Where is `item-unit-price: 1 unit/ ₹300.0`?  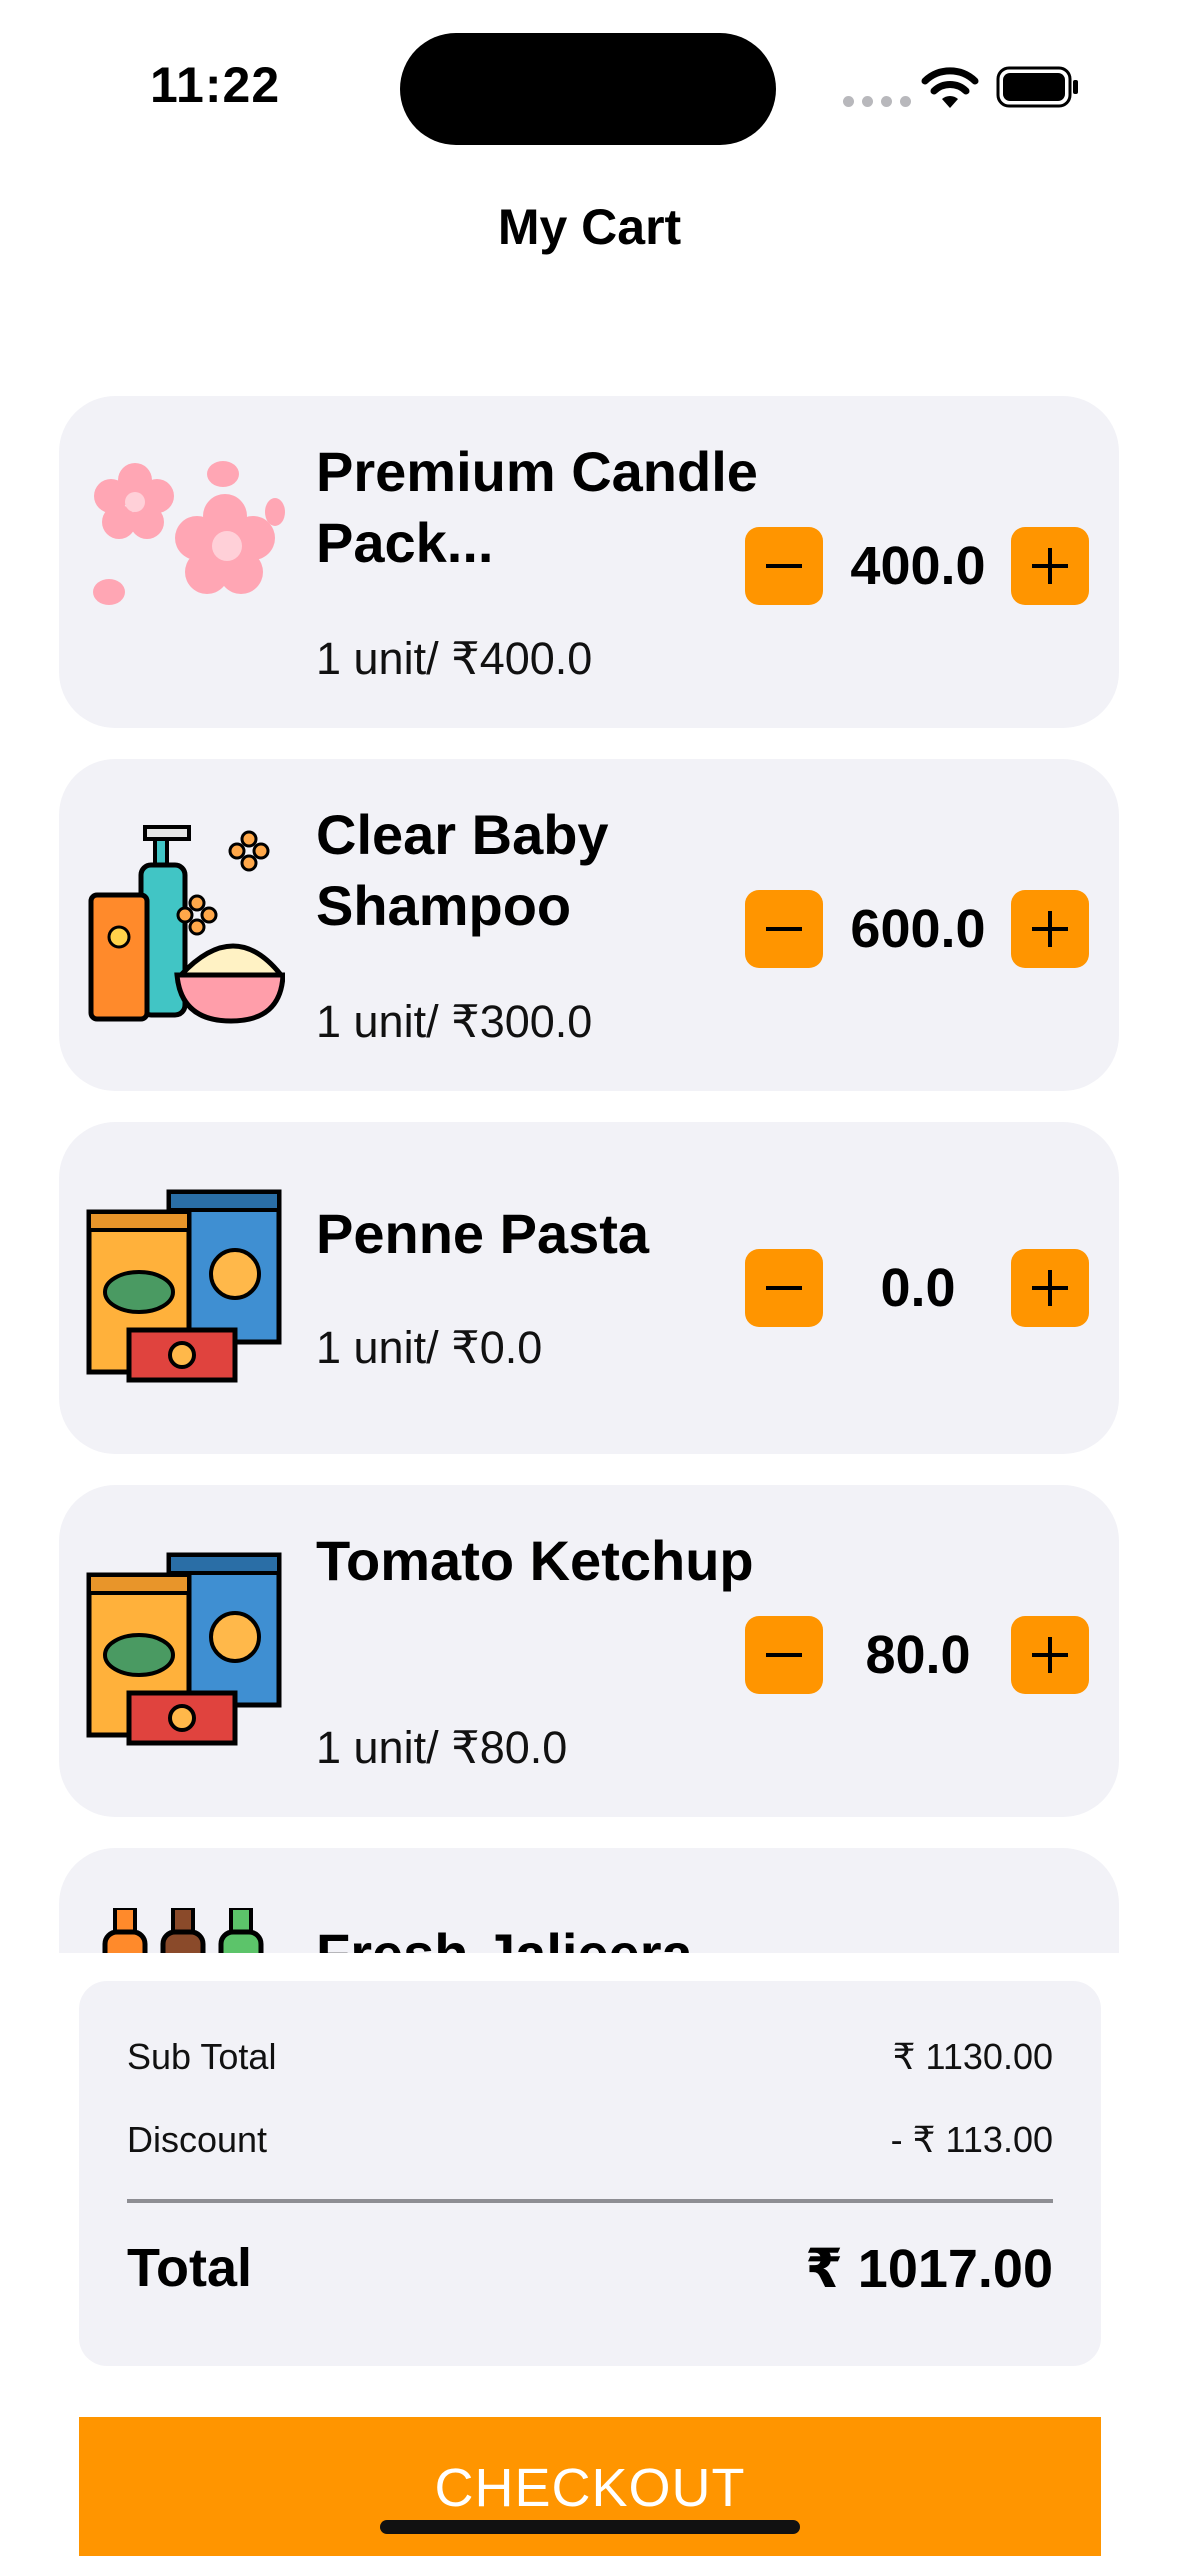
item-unit-price: 1 unit/ ₹300.0 is located at coordinates (454, 1021).